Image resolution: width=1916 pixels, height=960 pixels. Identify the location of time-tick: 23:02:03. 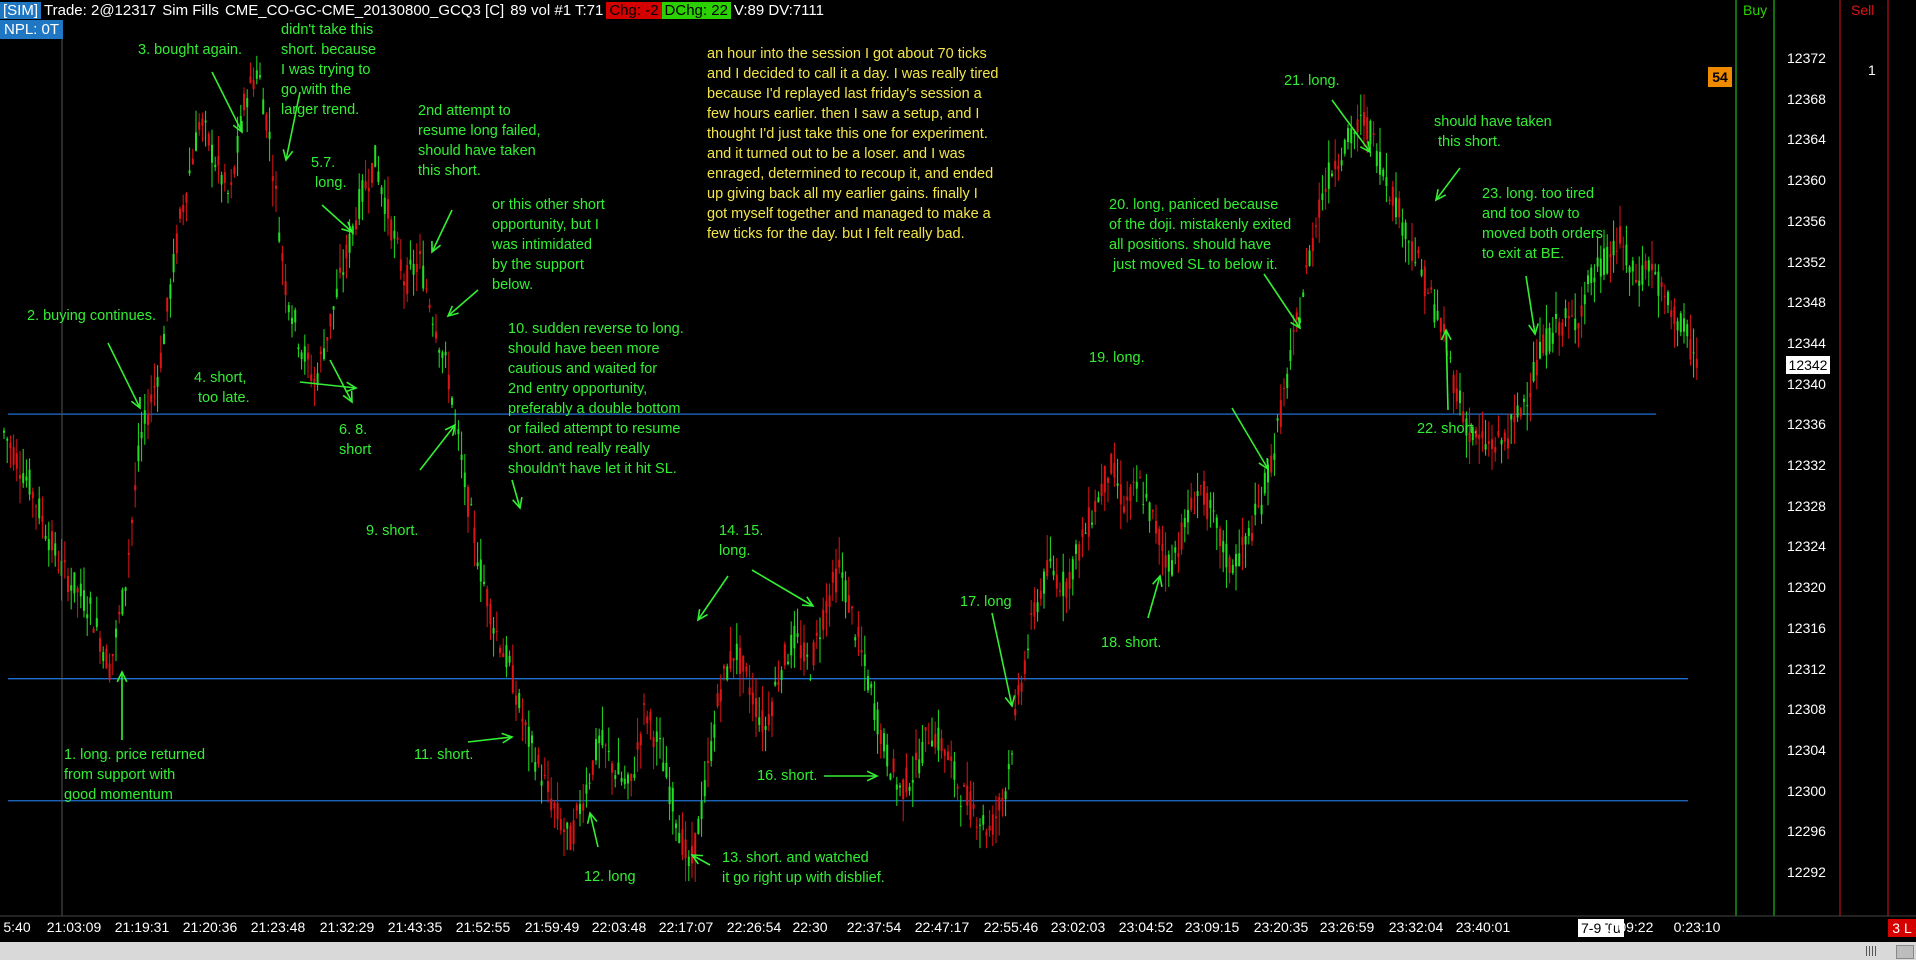
(1078, 927).